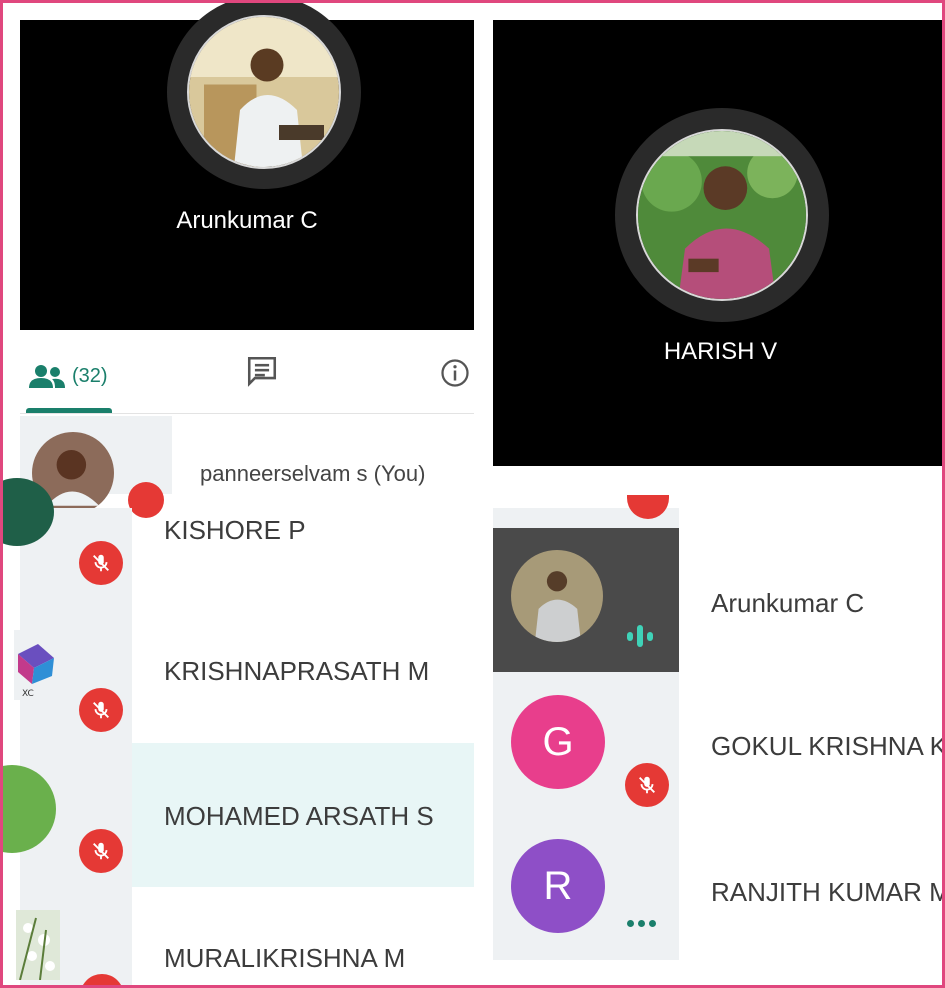  Describe the element at coordinates (828, 746) in the screenshot. I see `participant-name: GOKUL KRISHNA K` at that location.